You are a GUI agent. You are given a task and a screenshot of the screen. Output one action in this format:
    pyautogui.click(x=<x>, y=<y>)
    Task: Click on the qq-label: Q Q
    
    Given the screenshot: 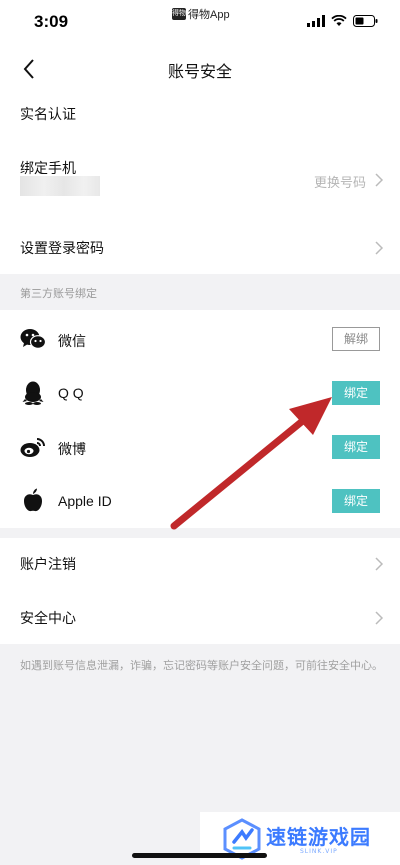 What is the action you would take?
    pyautogui.click(x=71, y=393)
    